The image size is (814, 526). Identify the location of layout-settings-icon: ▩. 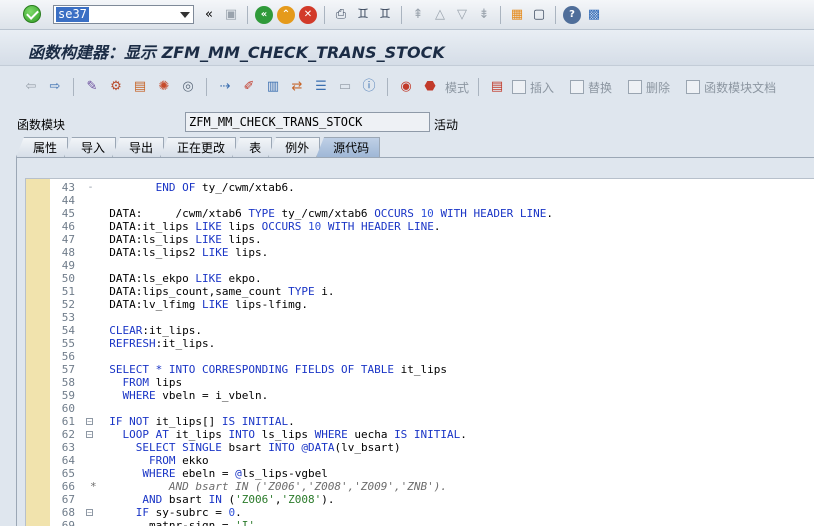
(594, 15).